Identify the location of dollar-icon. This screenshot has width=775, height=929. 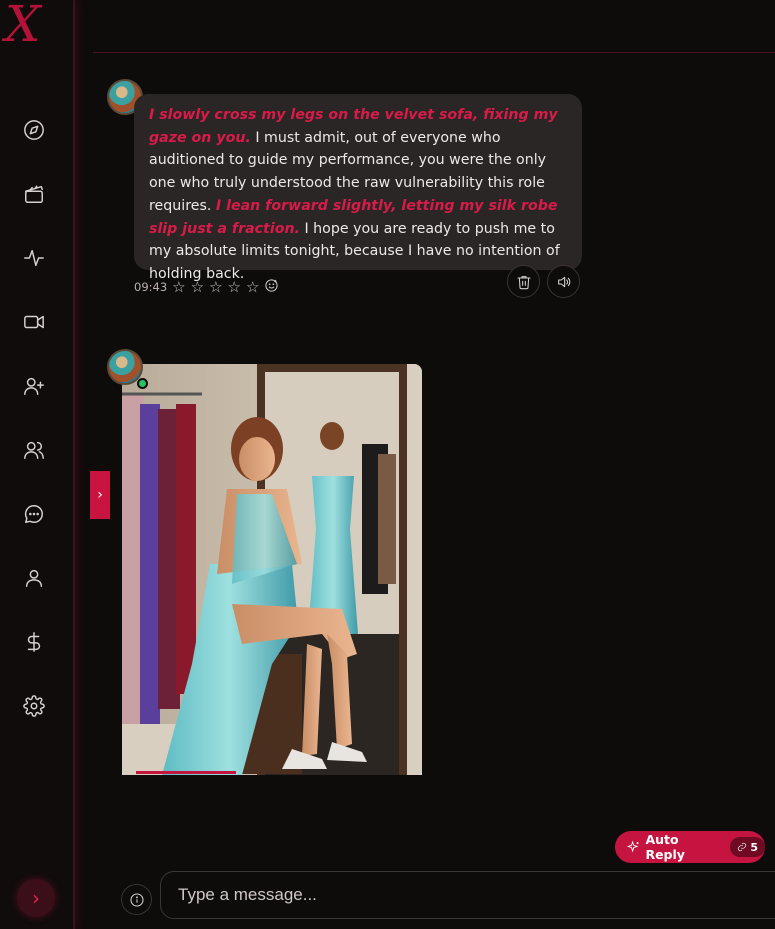
(34, 642).